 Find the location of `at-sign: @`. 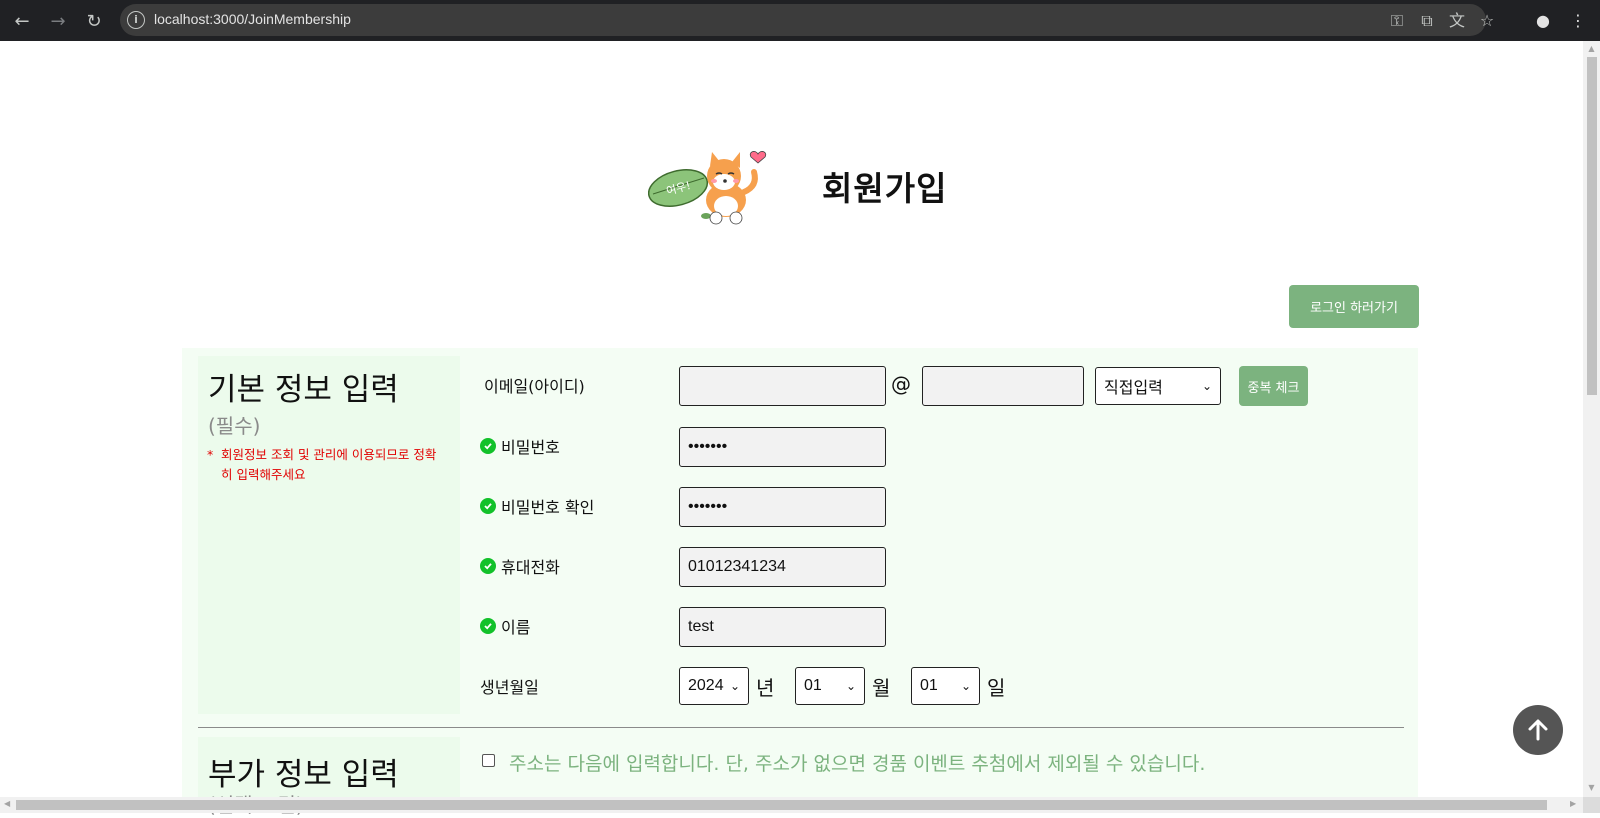

at-sign: @ is located at coordinates (901, 384).